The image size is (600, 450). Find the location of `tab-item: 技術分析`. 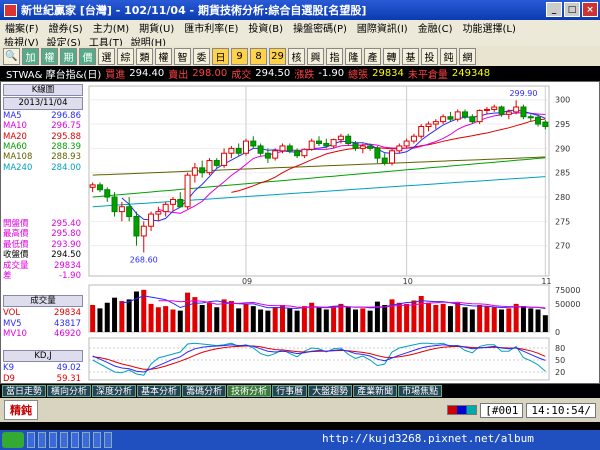

tab-item: 技術分析 is located at coordinates (249, 391).